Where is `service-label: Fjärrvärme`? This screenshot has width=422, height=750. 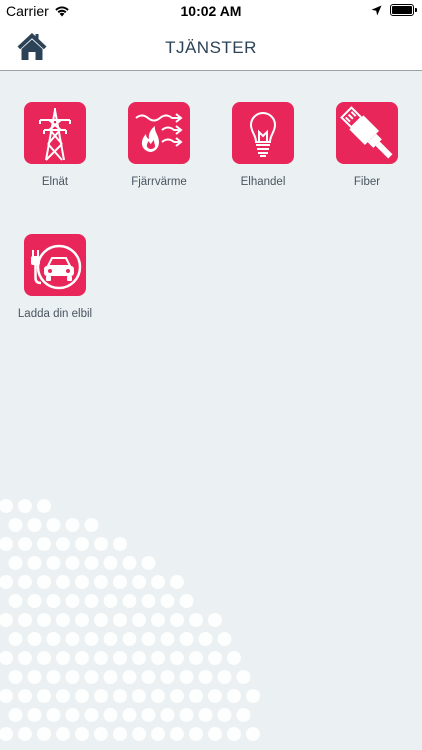 service-label: Fjärrvärme is located at coordinates (159, 182).